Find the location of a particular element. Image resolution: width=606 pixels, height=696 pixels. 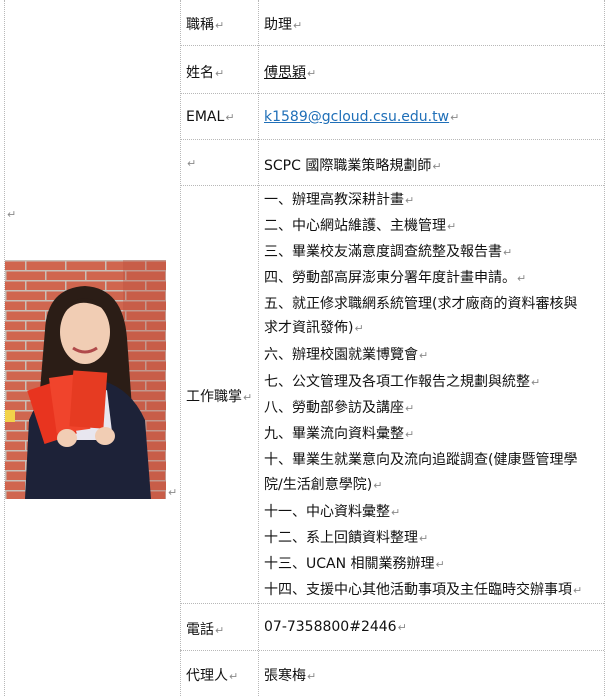

phone-value: 07-7358800#2446 is located at coordinates (330, 627).